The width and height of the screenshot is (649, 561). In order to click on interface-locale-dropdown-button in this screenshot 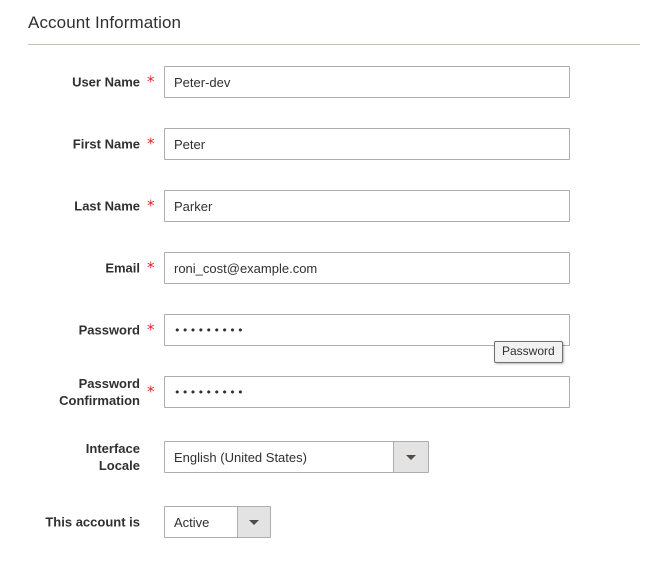, I will do `click(410, 457)`.